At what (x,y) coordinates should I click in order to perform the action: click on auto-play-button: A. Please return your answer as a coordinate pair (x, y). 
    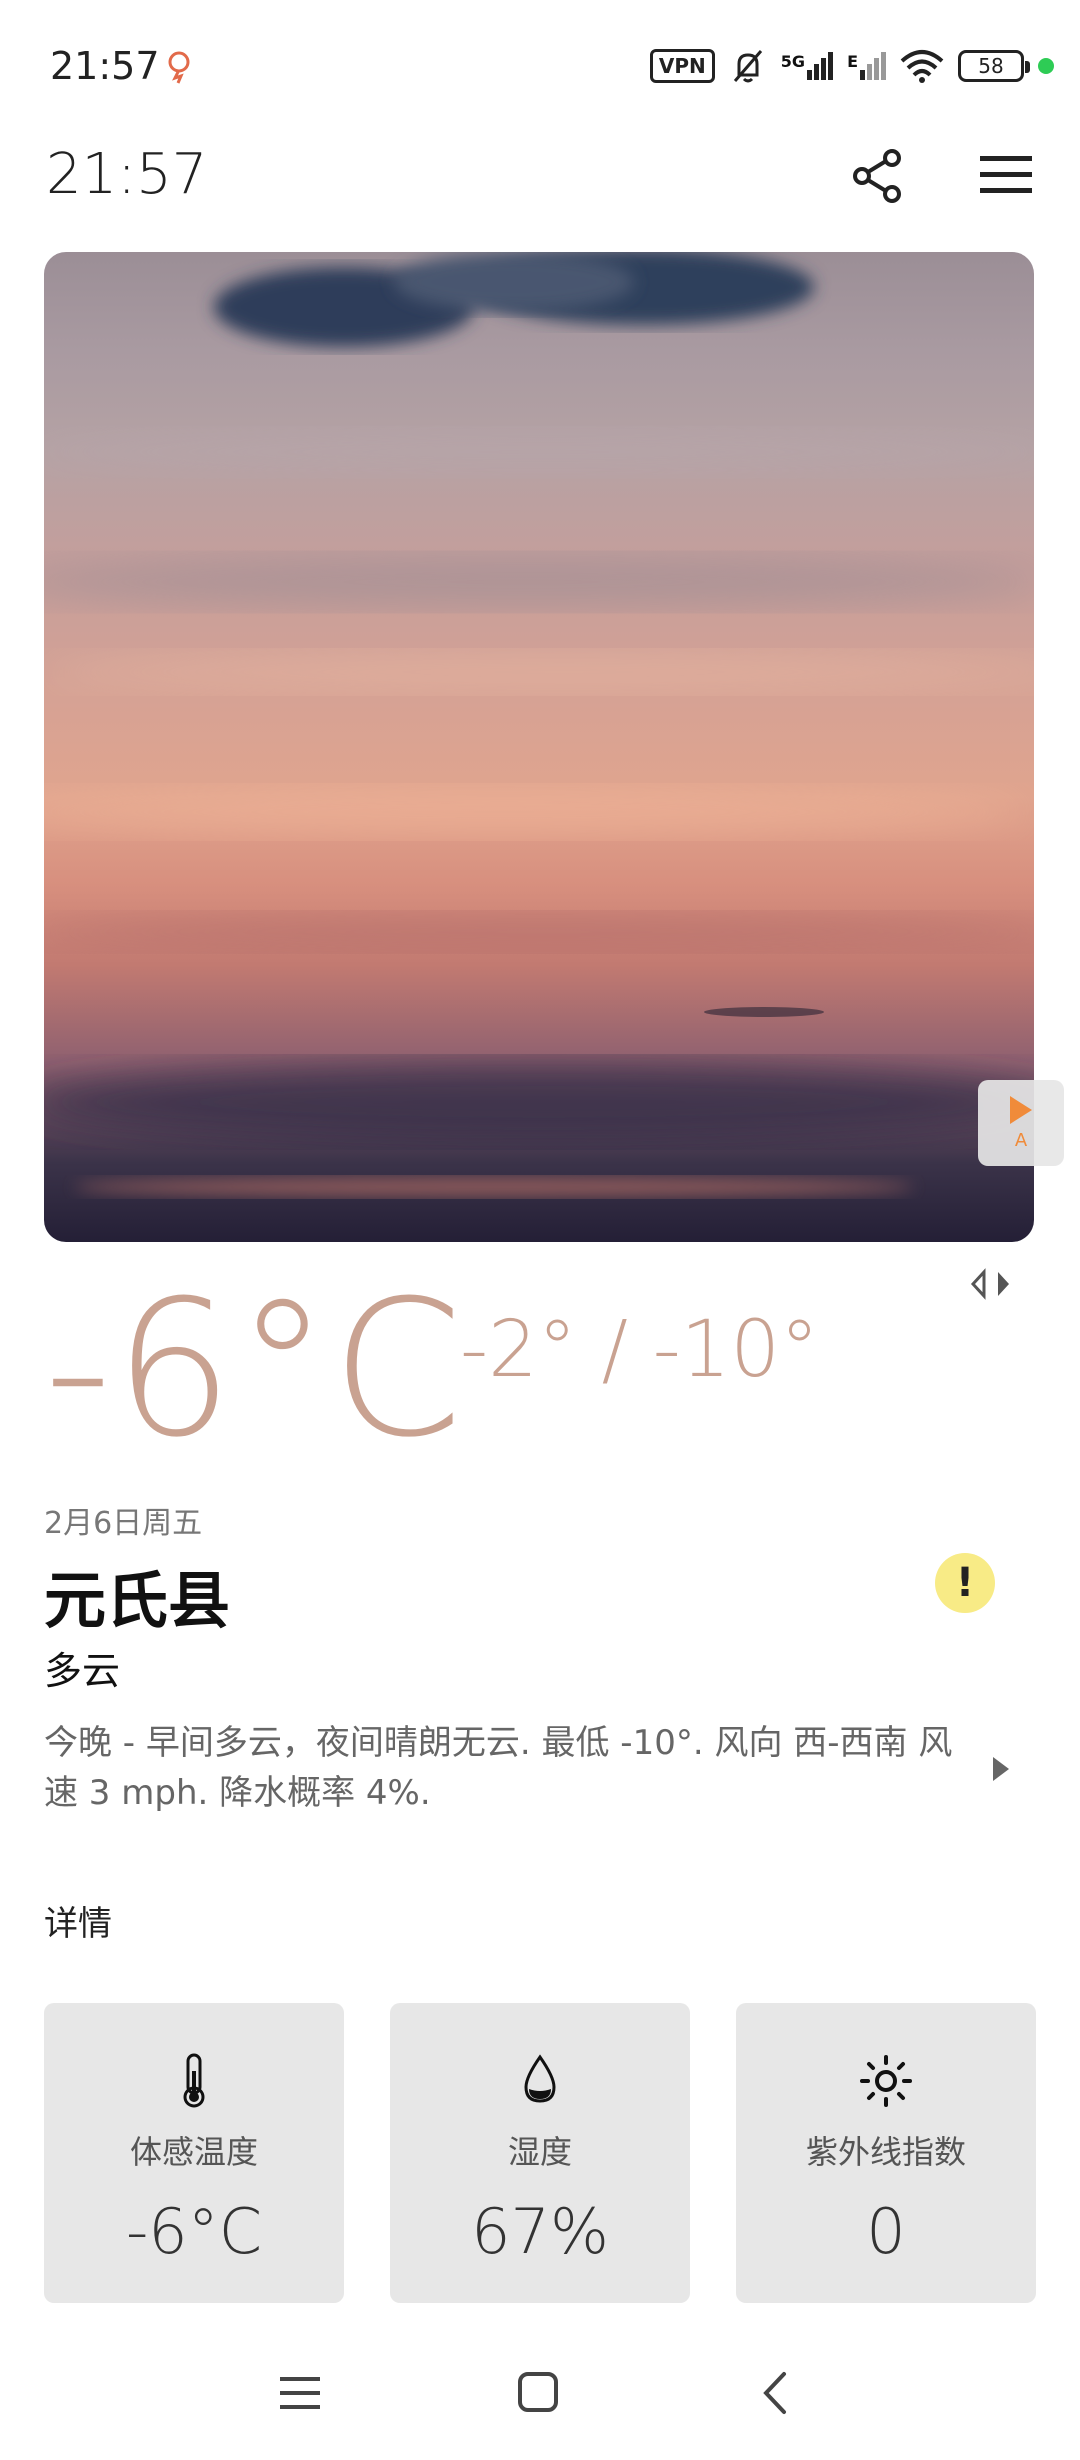
    Looking at the image, I should click on (1021, 1123).